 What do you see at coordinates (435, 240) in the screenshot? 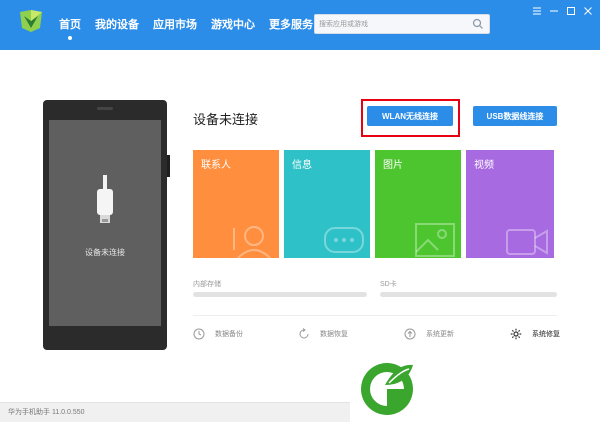
I see `picture-icon` at bounding box center [435, 240].